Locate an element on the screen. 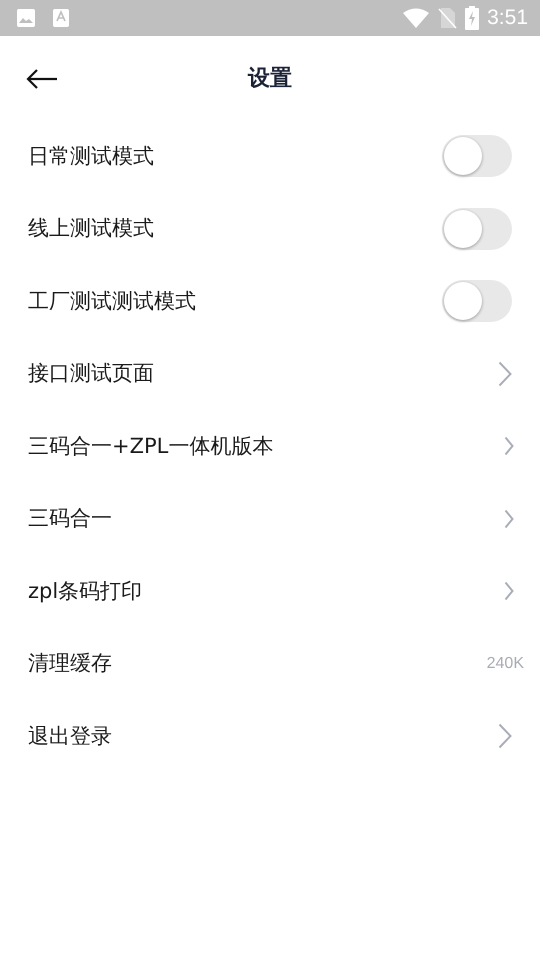 The image size is (540, 960). setting-label: 工厂测试测试模式 is located at coordinates (112, 301).